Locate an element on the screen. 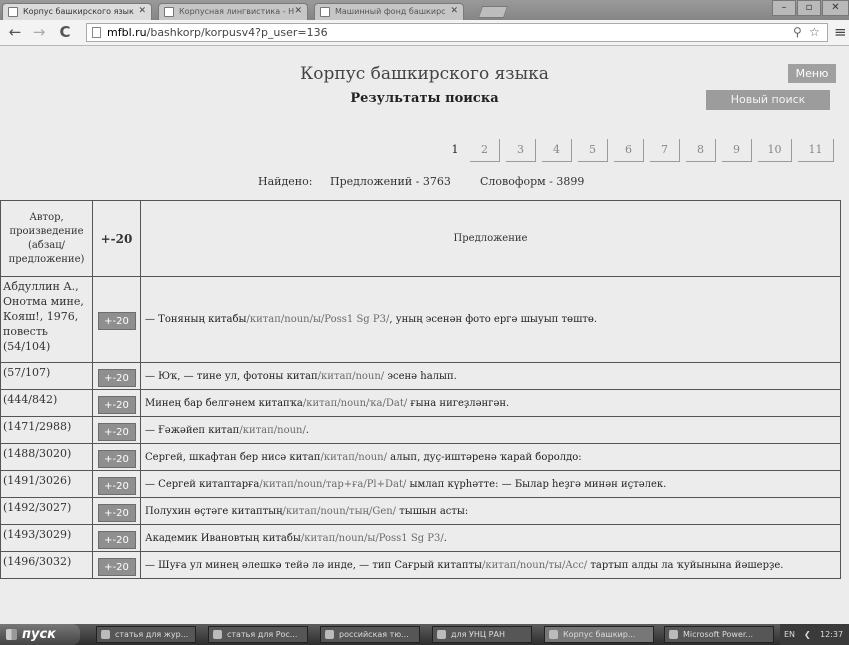 This screenshot has height=645, width=849. tab-title: Корпус башкирского язык is located at coordinates (78, 11).